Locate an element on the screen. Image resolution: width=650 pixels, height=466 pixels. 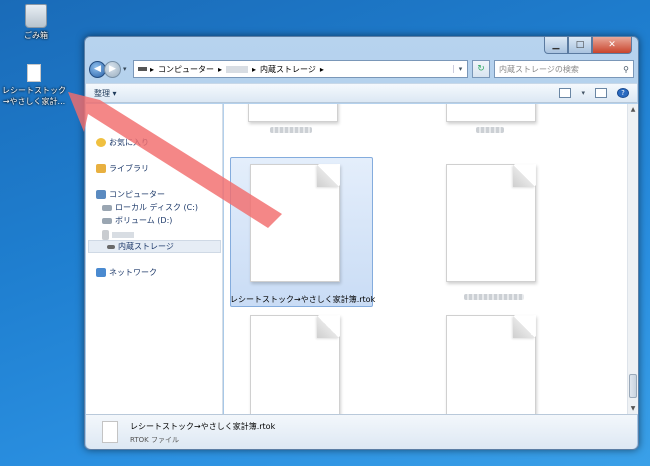
breadcrumb-internal-storage: 内蔵ストレージ is located at coordinates (288, 69).